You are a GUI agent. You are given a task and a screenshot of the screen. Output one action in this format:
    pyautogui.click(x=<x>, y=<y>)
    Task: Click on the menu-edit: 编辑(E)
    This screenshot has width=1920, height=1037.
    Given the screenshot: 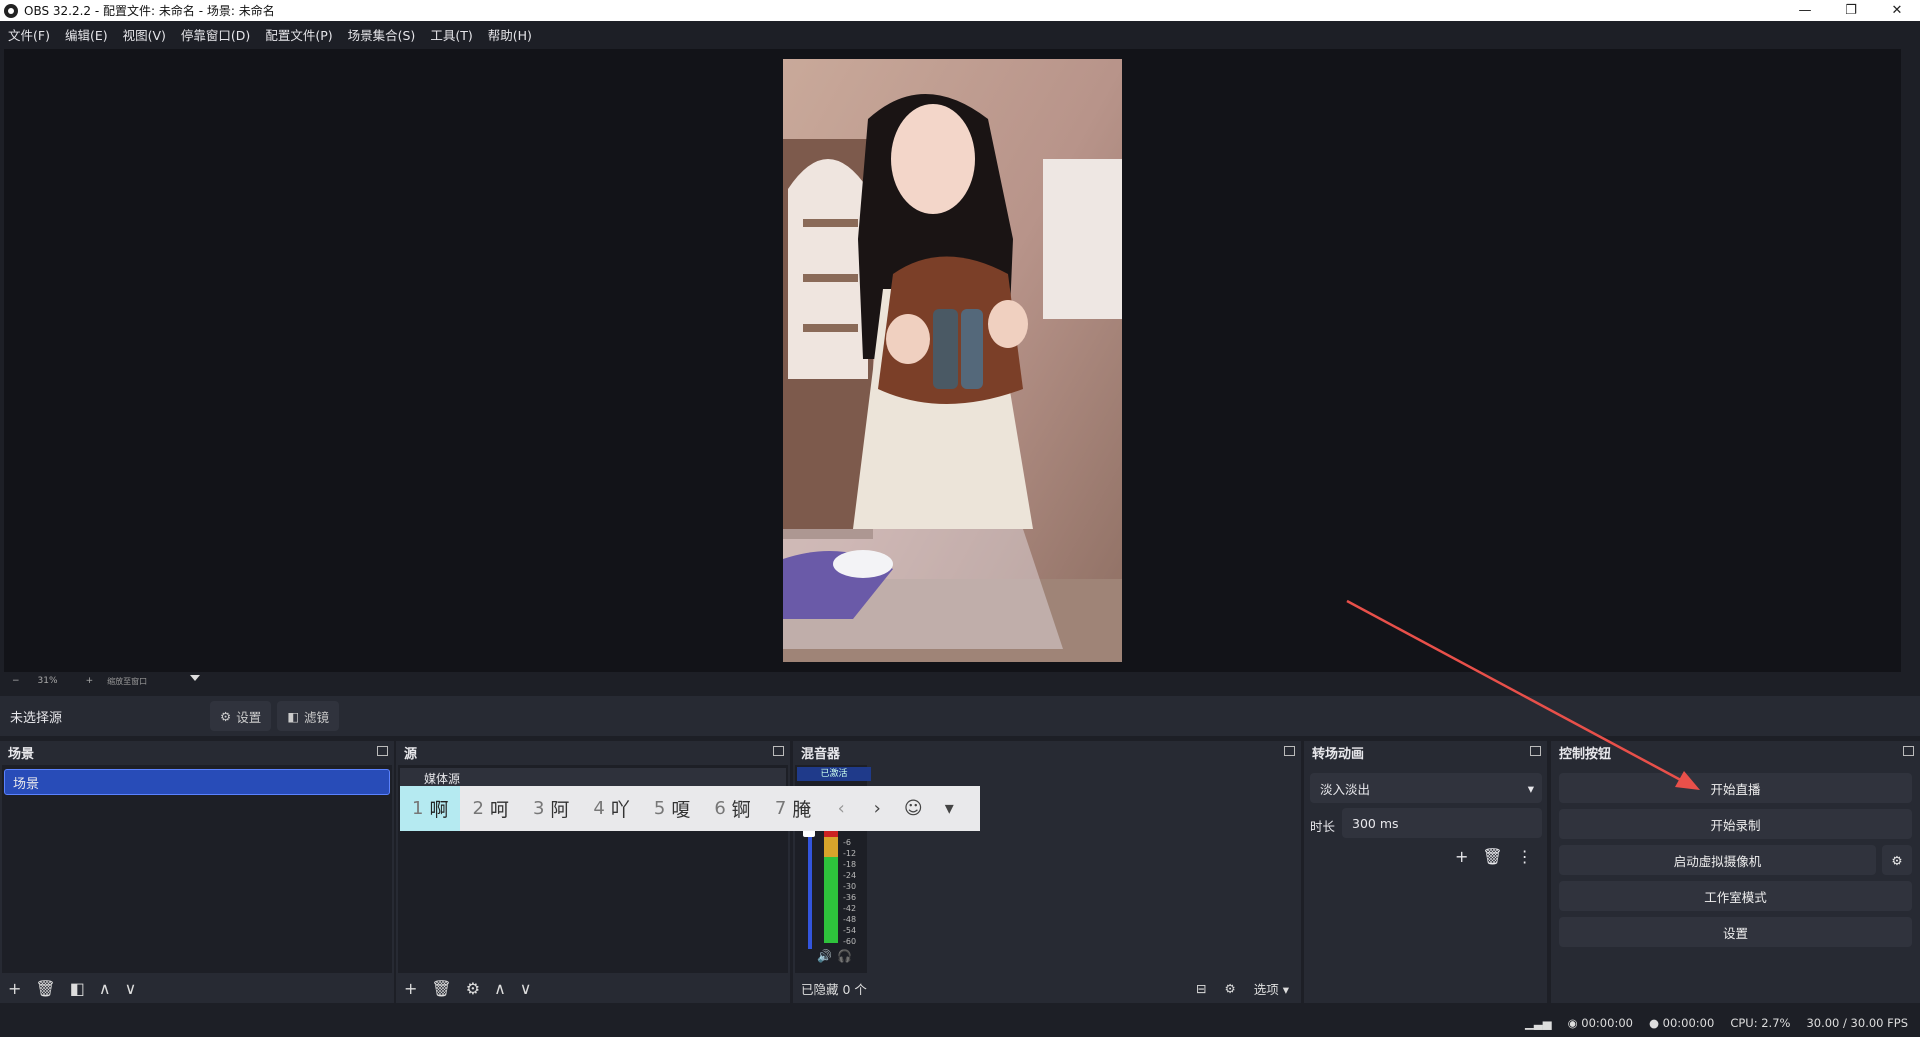 What is the action you would take?
    pyautogui.click(x=86, y=34)
    